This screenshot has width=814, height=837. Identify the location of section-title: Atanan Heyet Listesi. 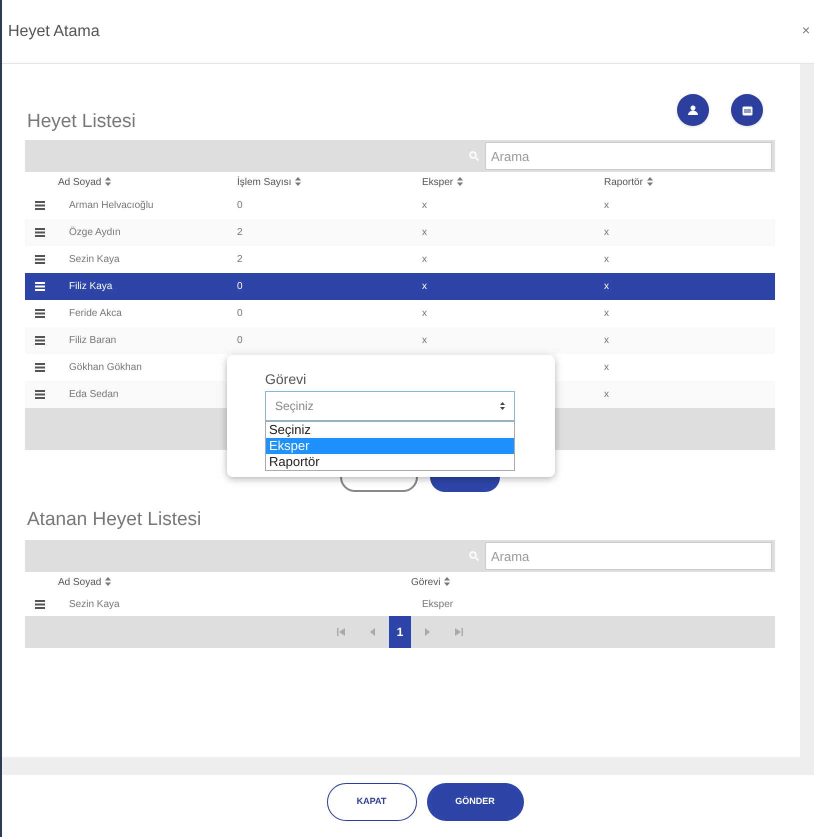
(114, 520).